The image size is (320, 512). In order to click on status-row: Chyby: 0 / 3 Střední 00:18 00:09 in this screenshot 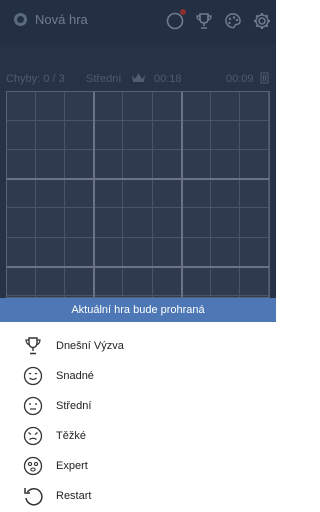, I will do `click(138, 79)`.